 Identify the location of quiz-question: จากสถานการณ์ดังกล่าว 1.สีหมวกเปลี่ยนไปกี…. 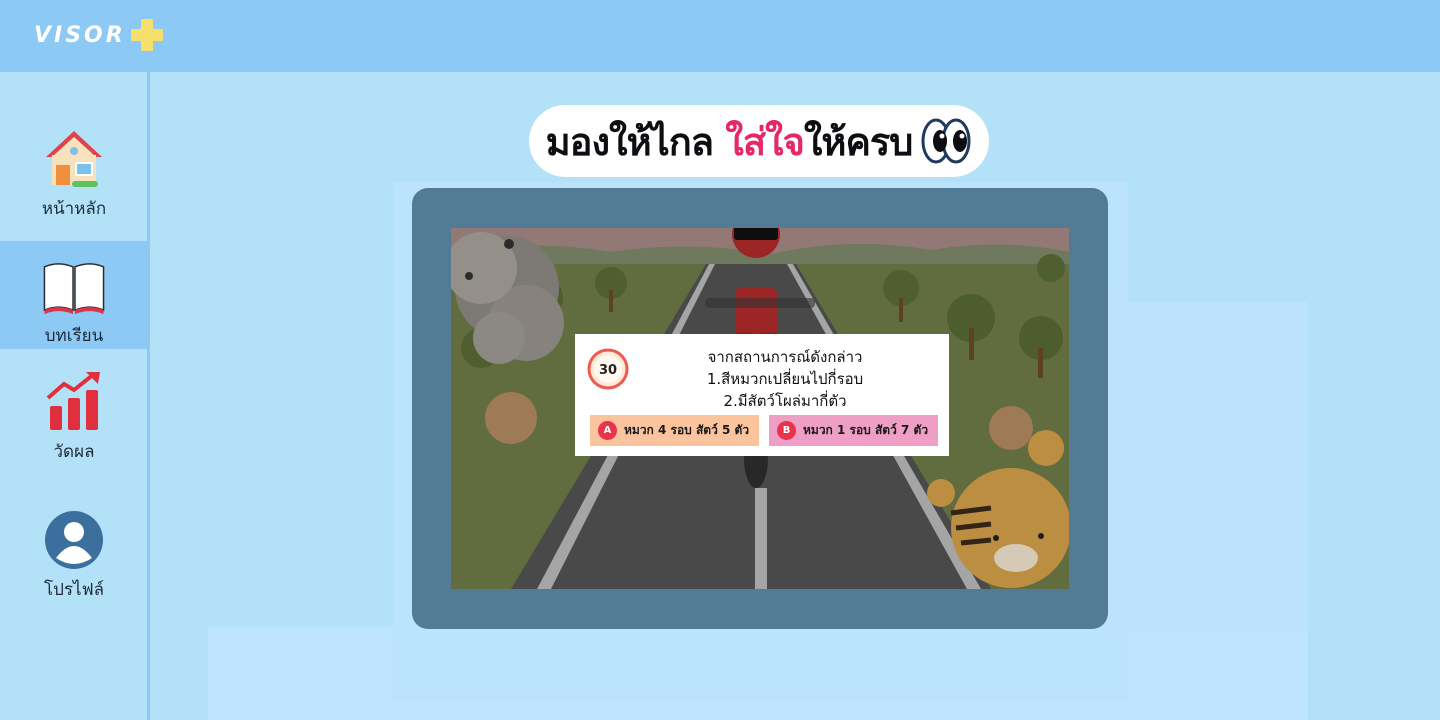
(785, 379).